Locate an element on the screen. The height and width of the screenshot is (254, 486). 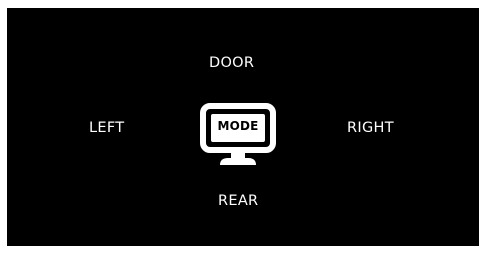
left-option: LEFT is located at coordinates (106, 128).